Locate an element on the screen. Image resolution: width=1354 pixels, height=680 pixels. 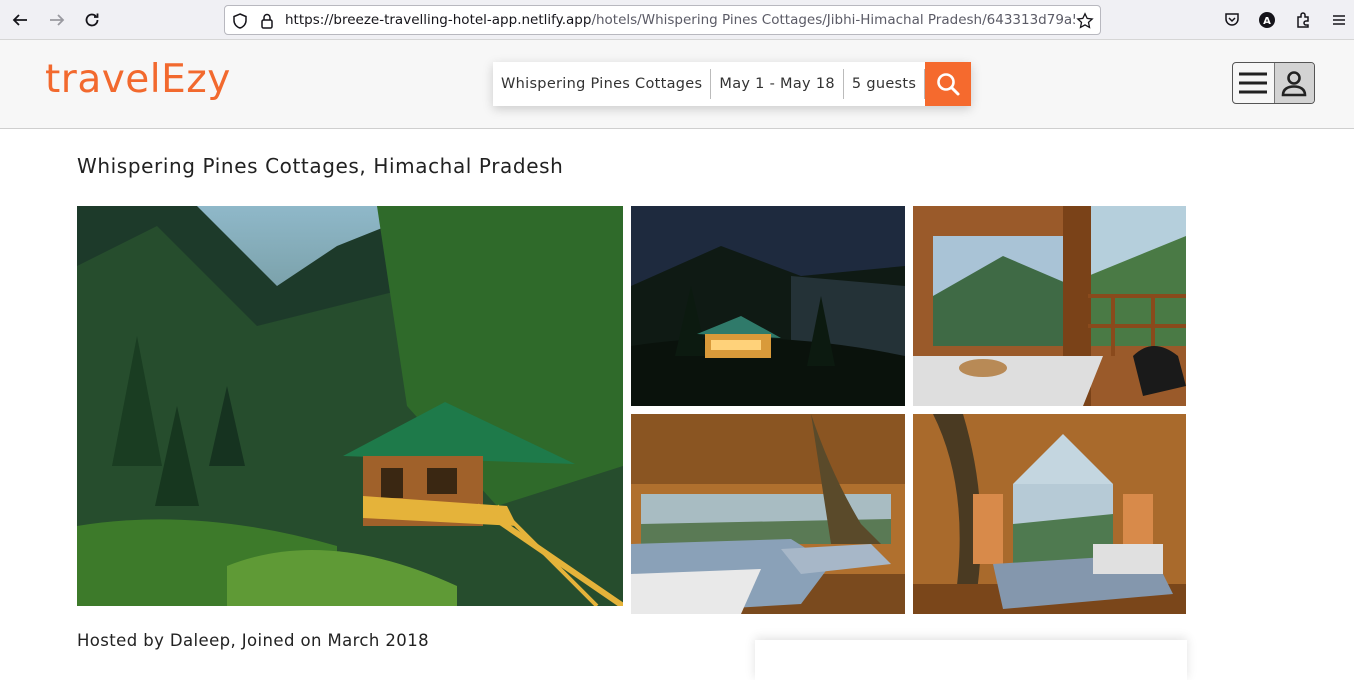
logo: travelEzy is located at coordinates (138, 79).